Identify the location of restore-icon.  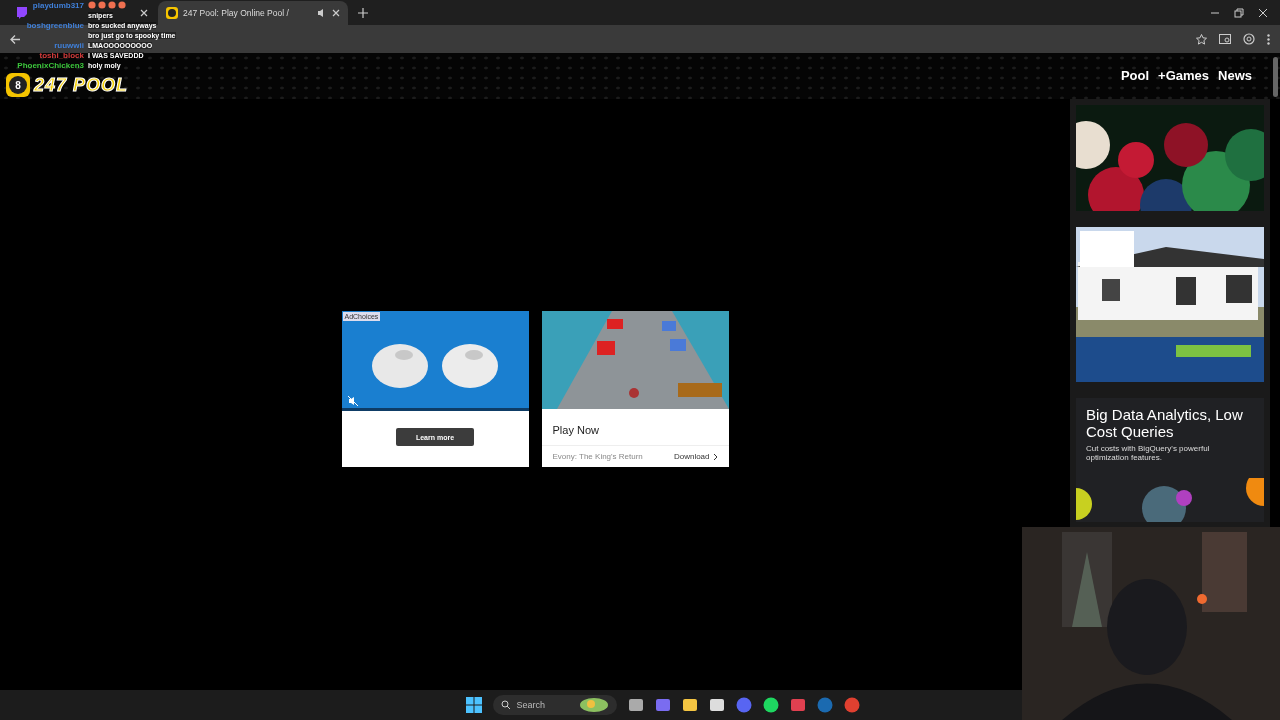
(1239, 12).